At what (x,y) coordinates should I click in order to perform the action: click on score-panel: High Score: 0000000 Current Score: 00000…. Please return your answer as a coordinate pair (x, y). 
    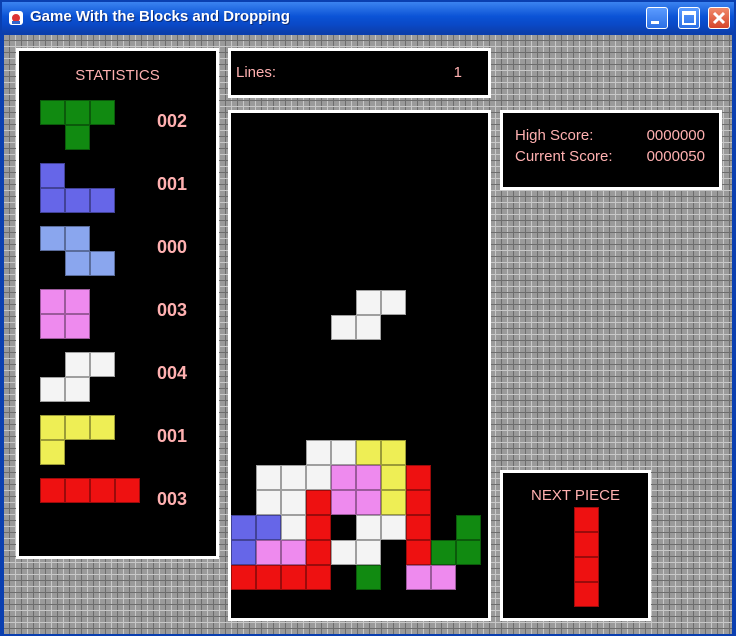
    Looking at the image, I should click on (611, 150).